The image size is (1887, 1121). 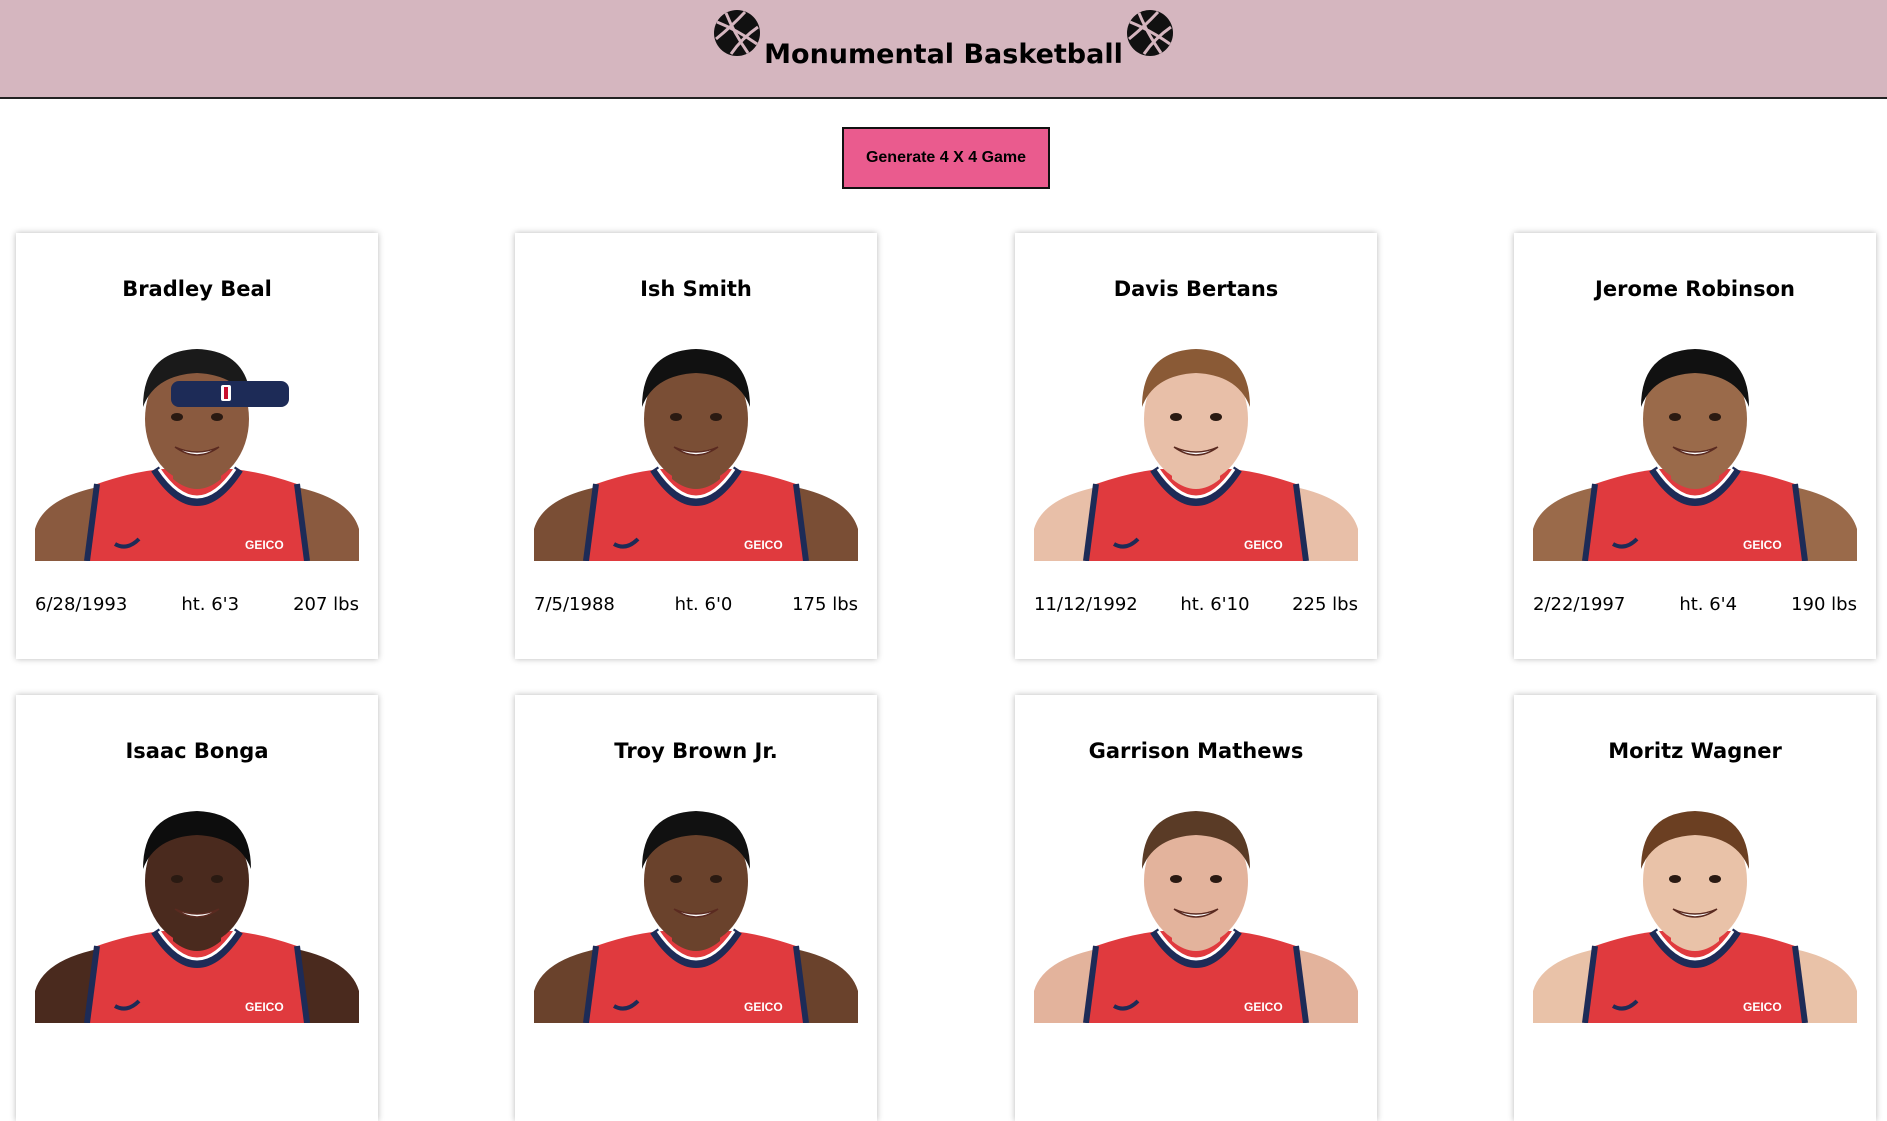 What do you see at coordinates (210, 604) in the screenshot?
I see `player-height: ht. 6'3` at bounding box center [210, 604].